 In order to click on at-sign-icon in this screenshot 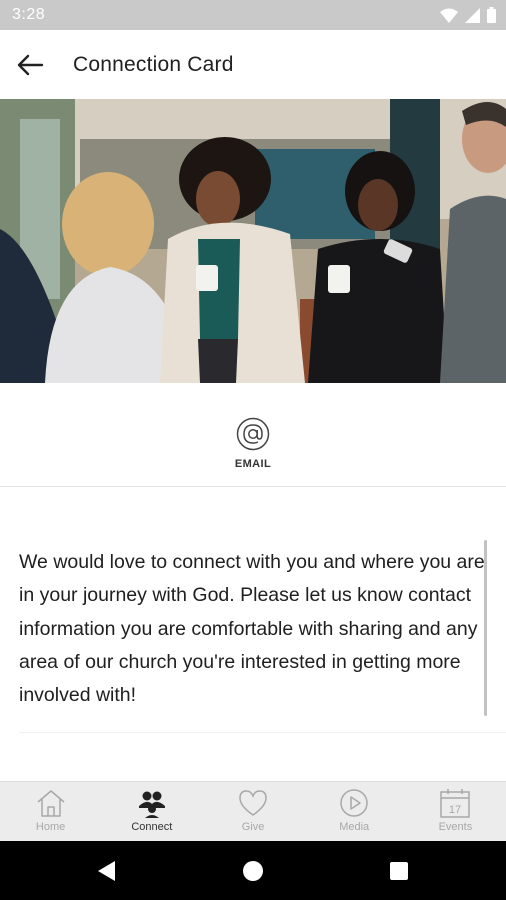, I will do `click(253, 434)`.